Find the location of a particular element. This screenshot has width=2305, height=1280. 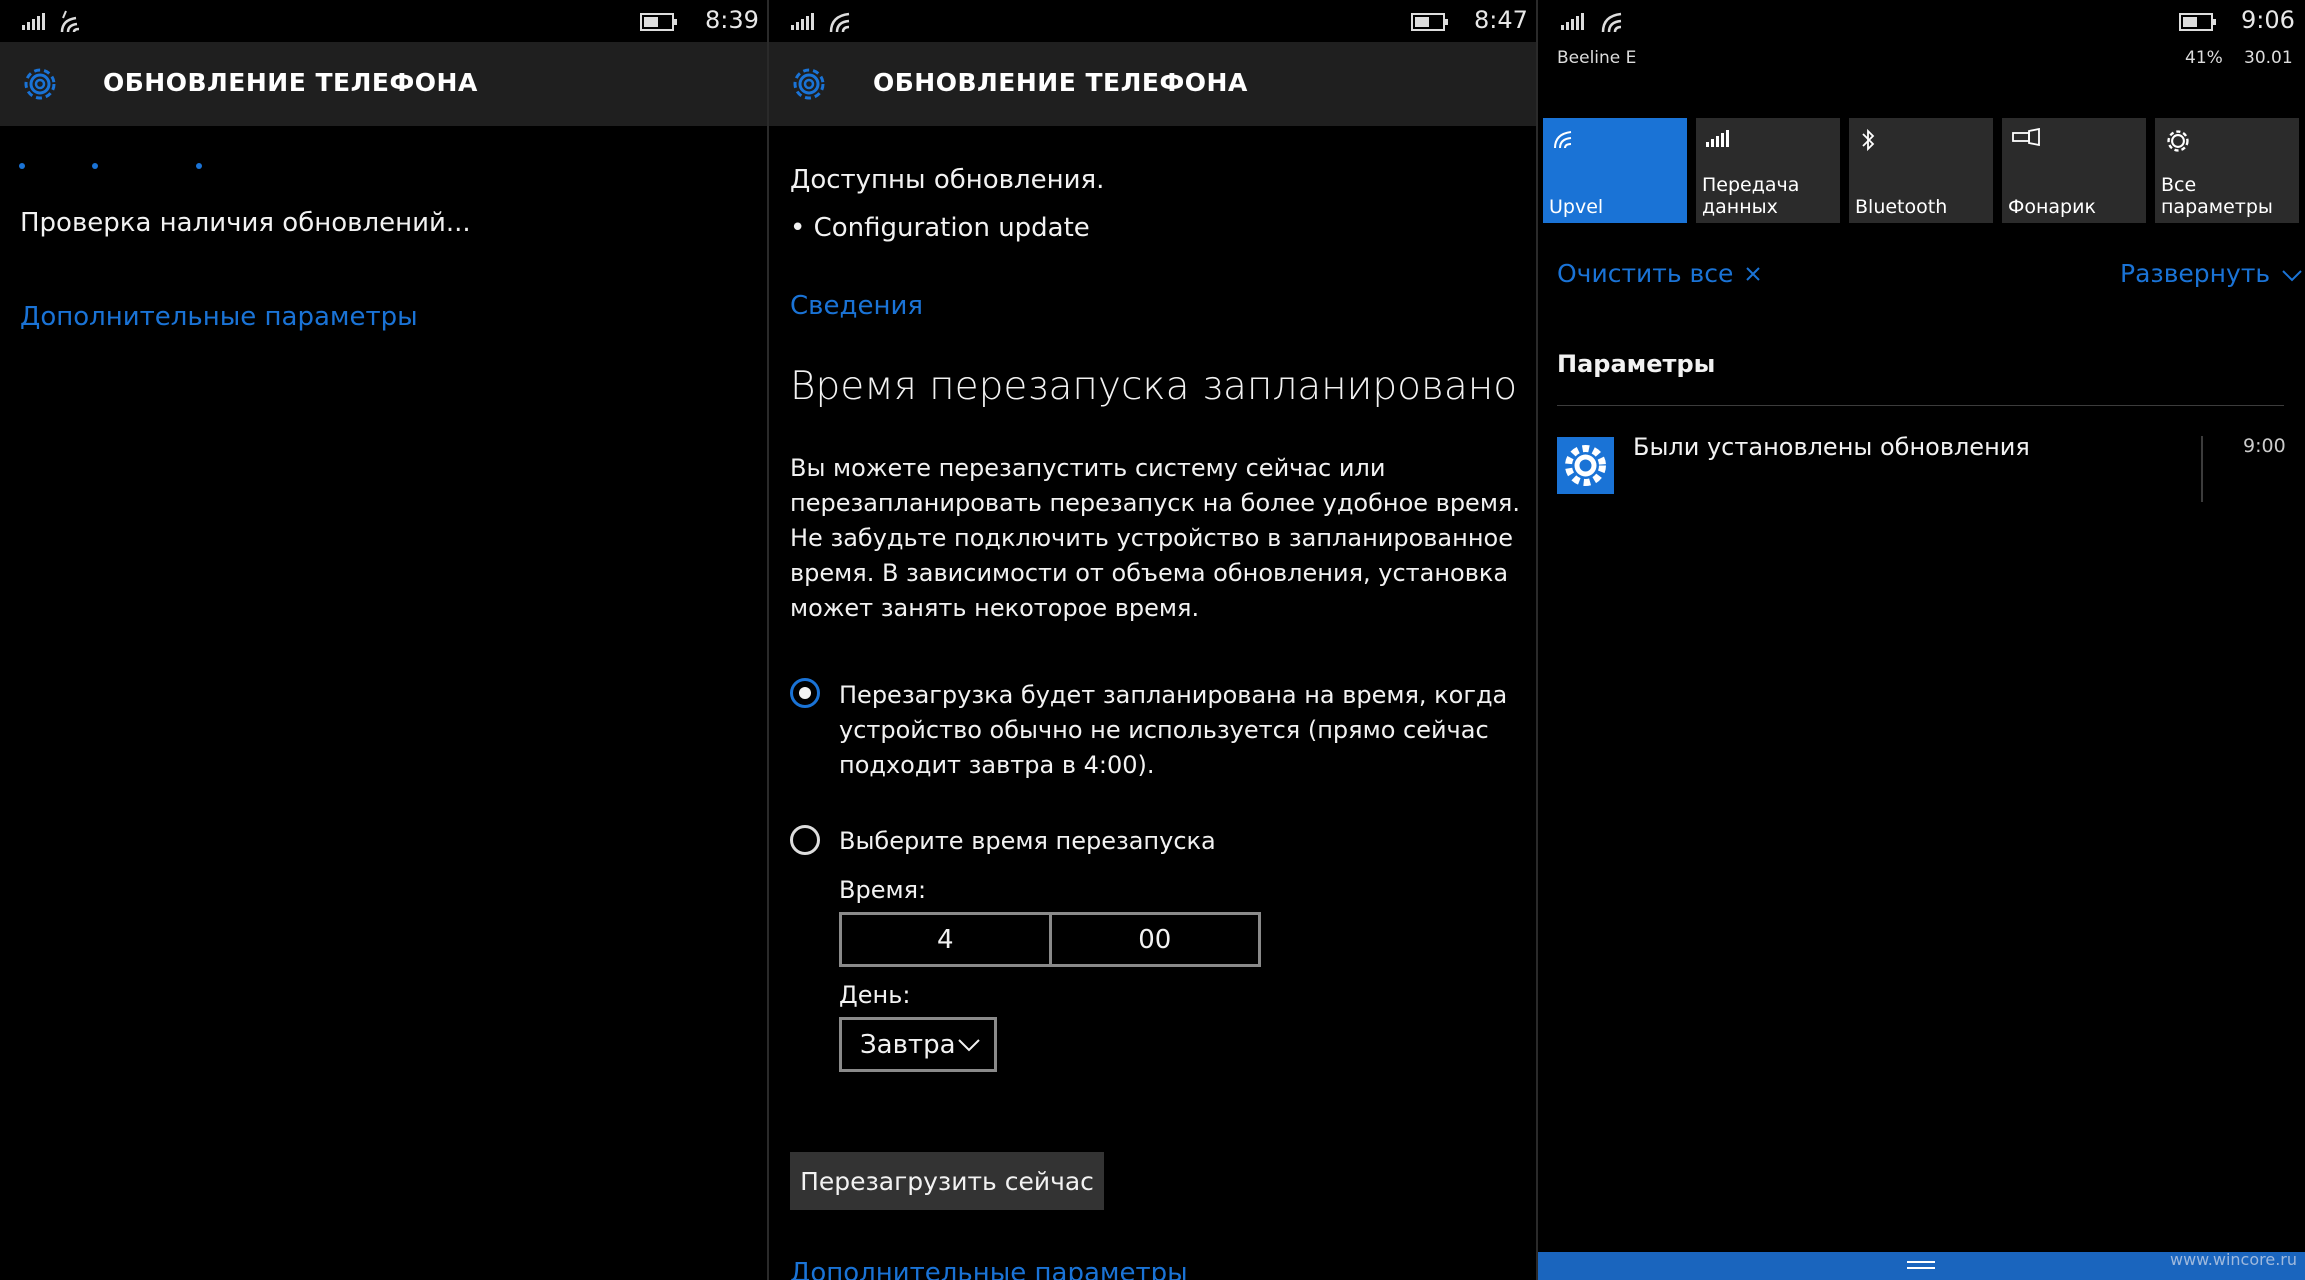

status-bar: 9:06 is located at coordinates (1921, 21).